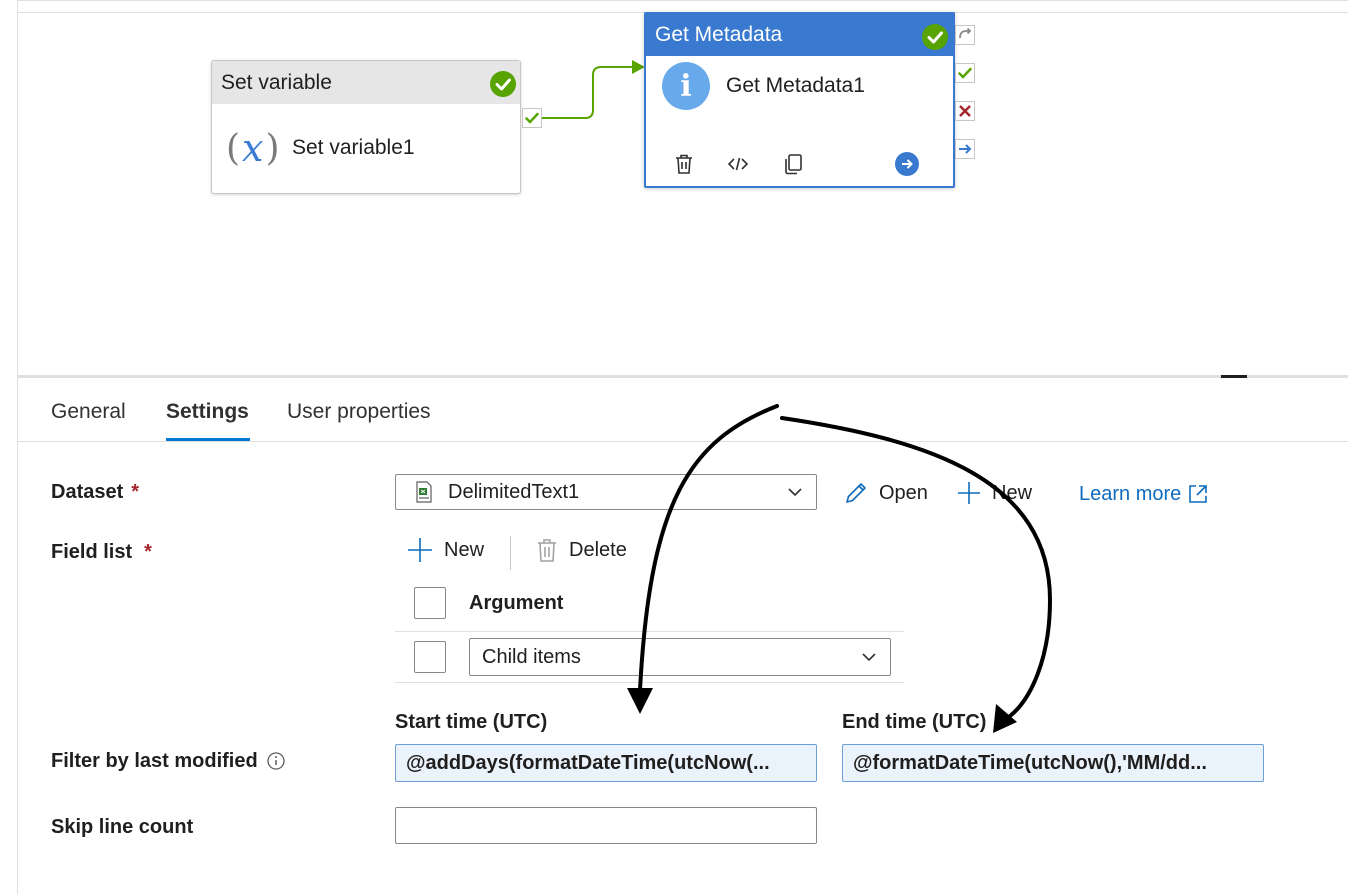  What do you see at coordinates (531, 656) in the screenshot?
I see `argument-value: Child items` at bounding box center [531, 656].